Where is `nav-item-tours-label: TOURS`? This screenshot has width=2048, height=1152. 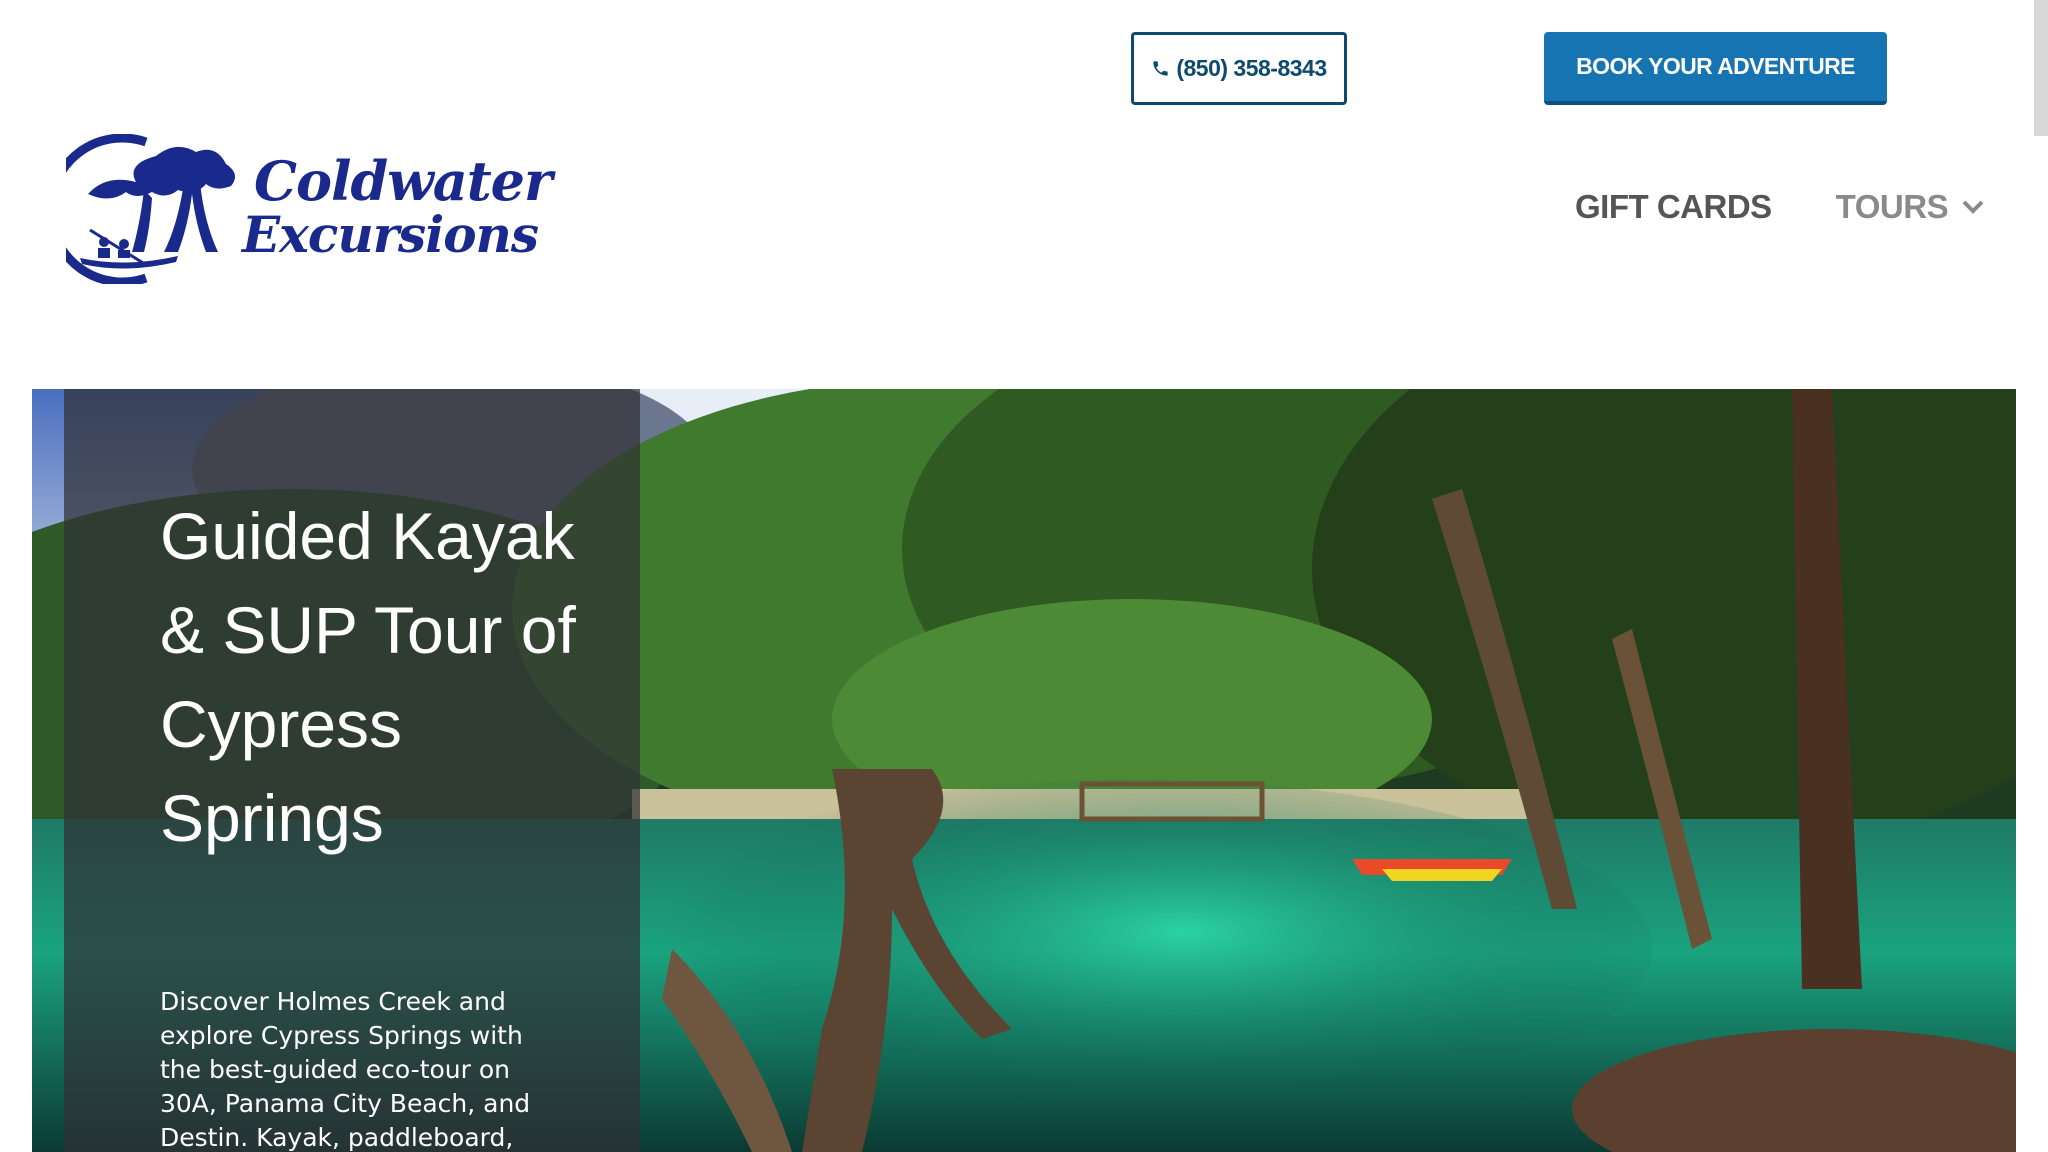
nav-item-tours-label: TOURS is located at coordinates (1892, 206).